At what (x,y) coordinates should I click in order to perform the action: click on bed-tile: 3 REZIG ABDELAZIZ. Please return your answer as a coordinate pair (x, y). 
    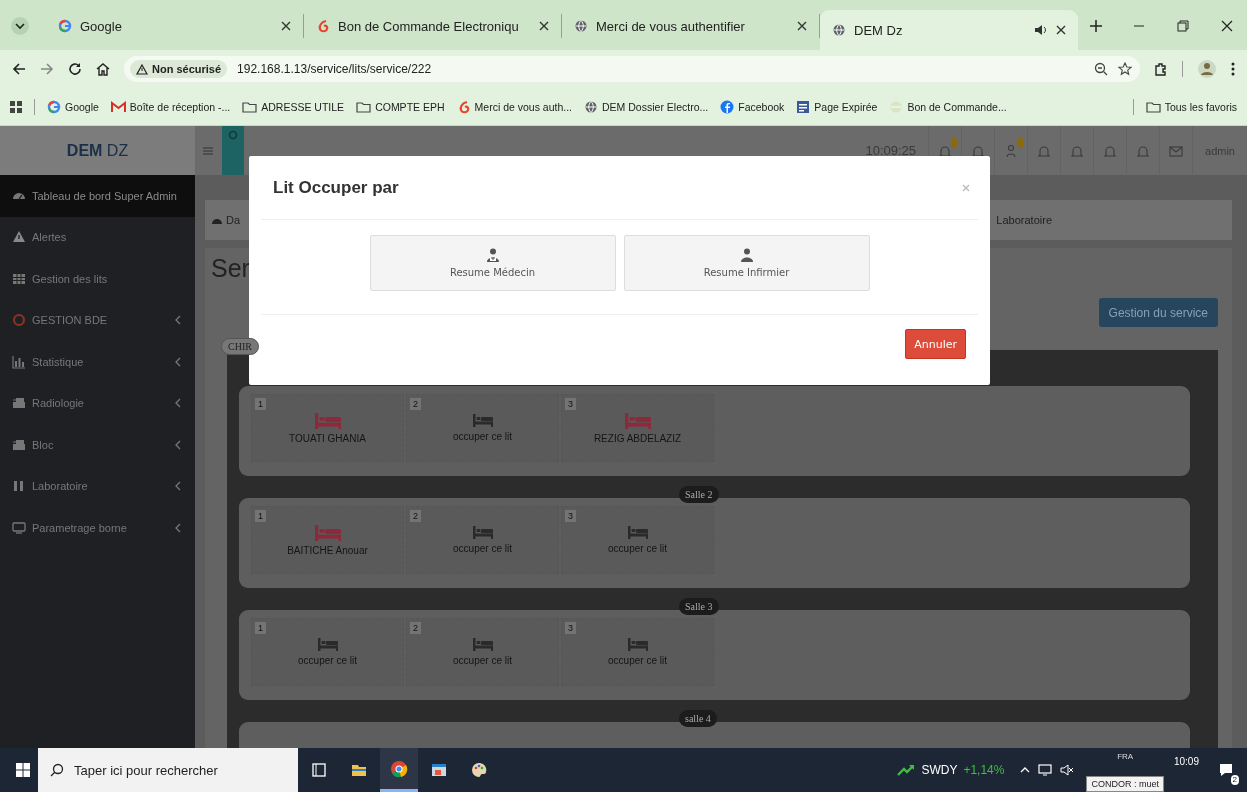
    Looking at the image, I should click on (637, 428).